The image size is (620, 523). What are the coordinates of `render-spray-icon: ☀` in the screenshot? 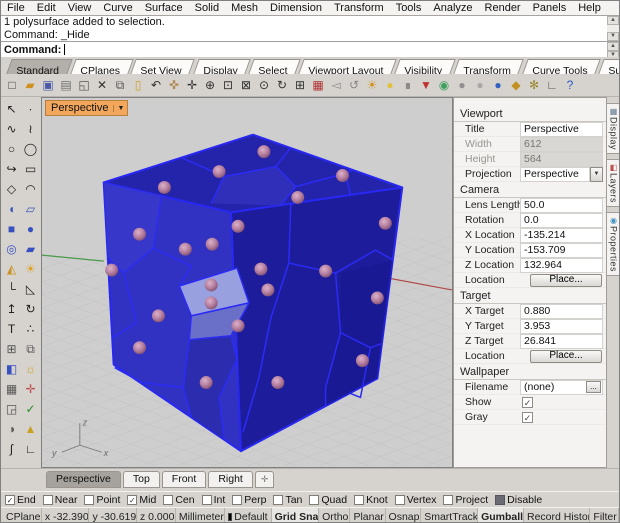 It's located at (372, 85).